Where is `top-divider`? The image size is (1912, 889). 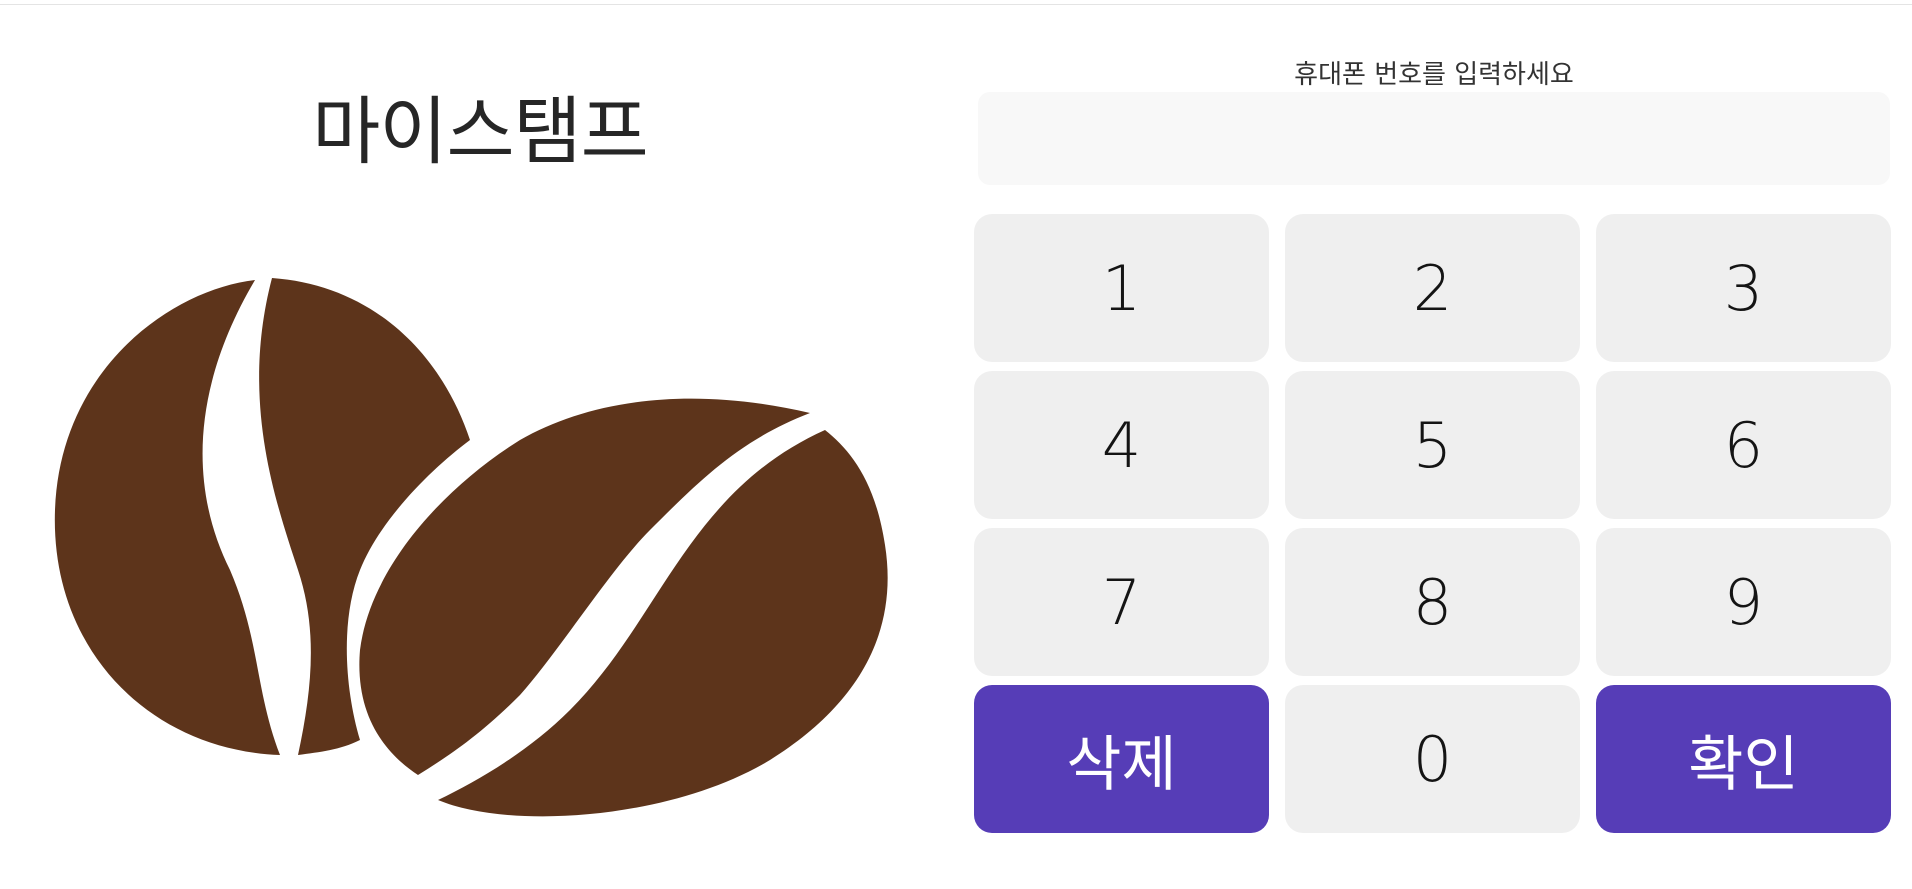 top-divider is located at coordinates (956, 2).